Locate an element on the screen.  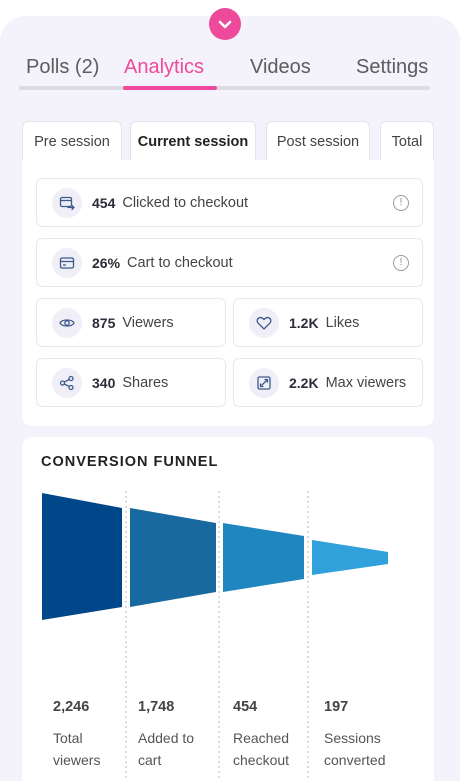
stat-label: Likes is located at coordinates (342, 322).